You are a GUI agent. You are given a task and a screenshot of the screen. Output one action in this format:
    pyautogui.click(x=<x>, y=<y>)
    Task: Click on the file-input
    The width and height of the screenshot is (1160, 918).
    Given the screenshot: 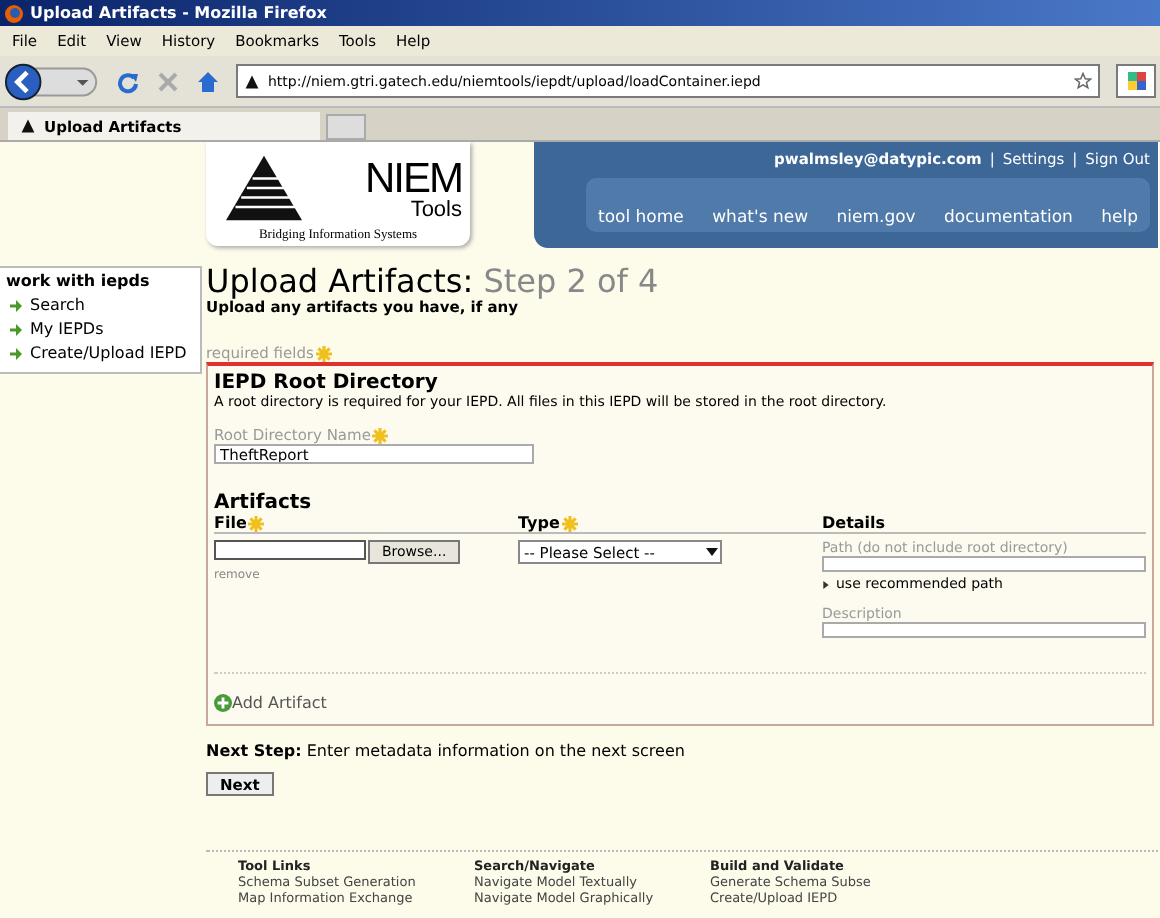 What is the action you would take?
    pyautogui.click(x=290, y=550)
    